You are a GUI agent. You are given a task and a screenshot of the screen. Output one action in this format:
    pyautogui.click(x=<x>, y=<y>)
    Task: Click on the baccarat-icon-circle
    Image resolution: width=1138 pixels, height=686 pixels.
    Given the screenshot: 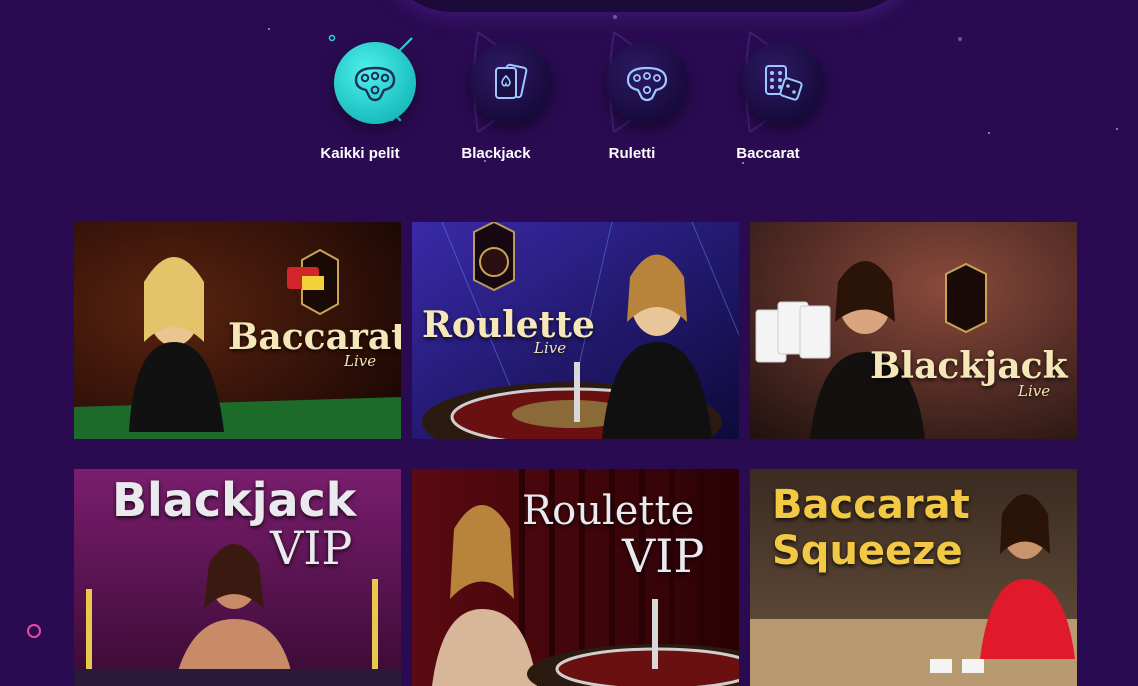 What is the action you would take?
    pyautogui.click(x=783, y=83)
    